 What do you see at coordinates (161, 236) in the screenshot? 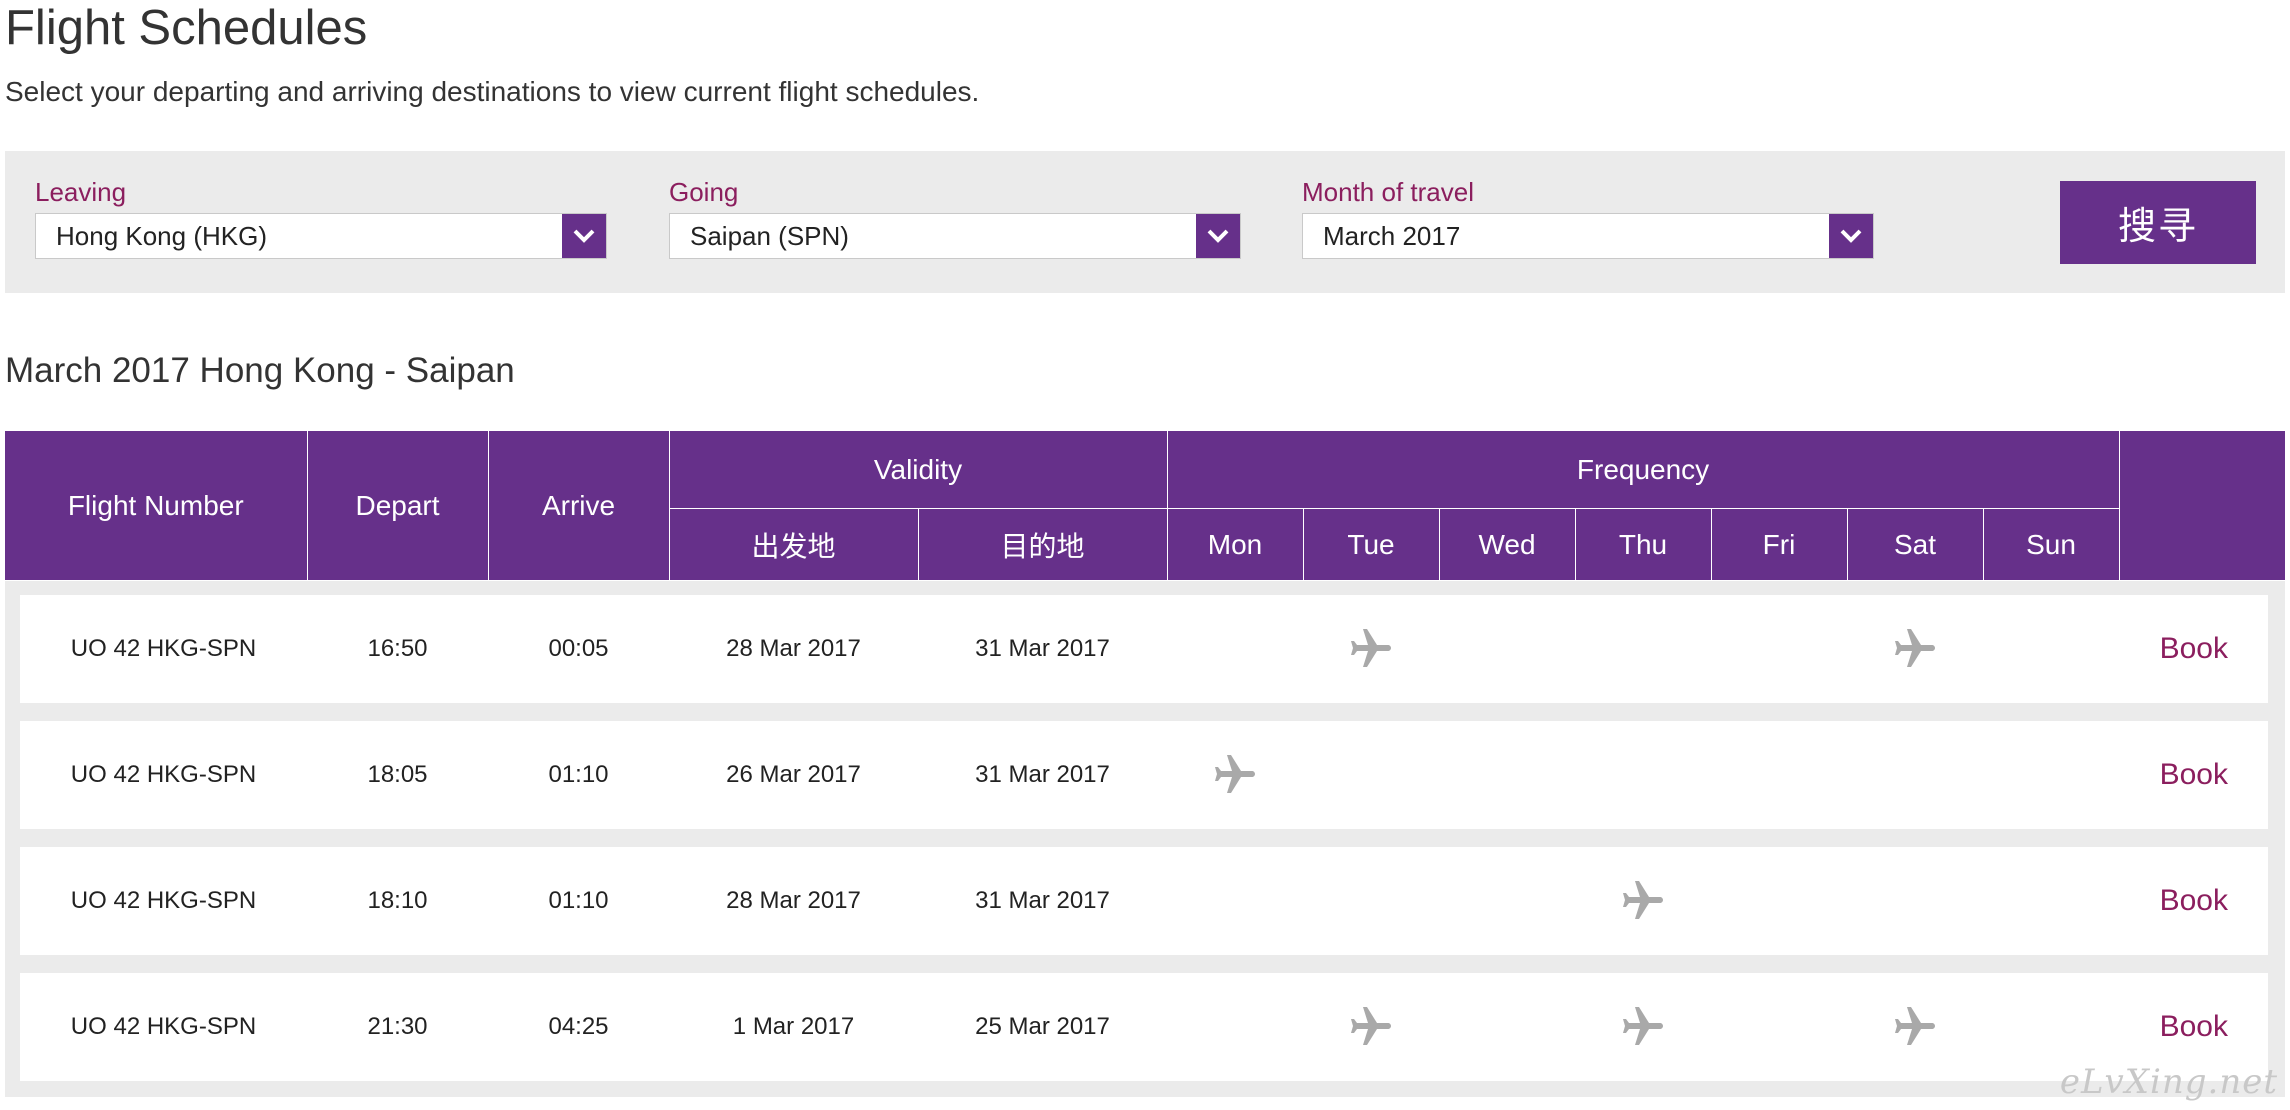
I see `leaving-select-value: Hong Kong (HKG)` at bounding box center [161, 236].